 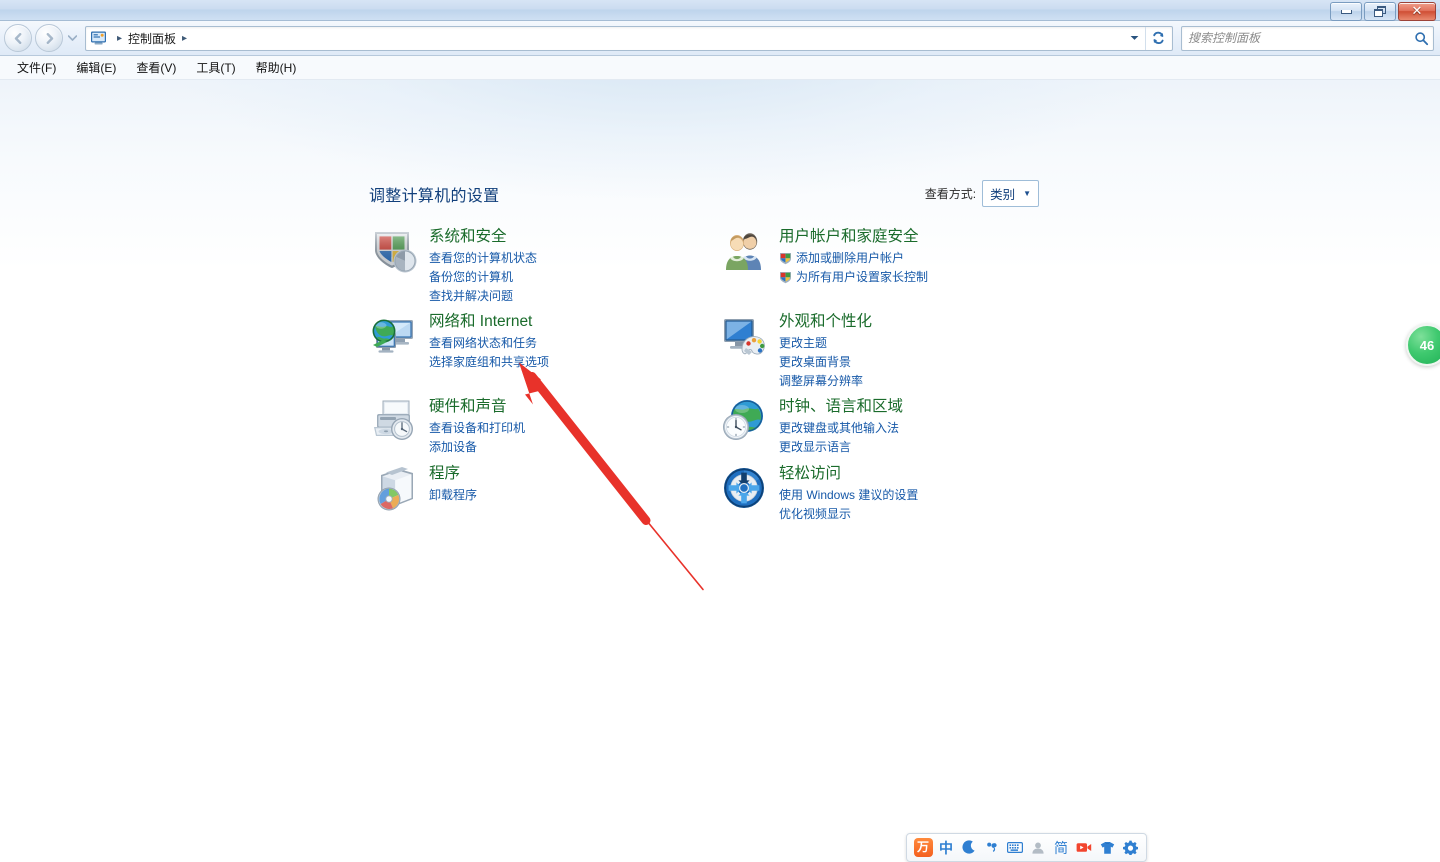 I want to click on link-use-windows-suggested-settings: 使用 Windows 建议的设置, so click(x=848, y=495).